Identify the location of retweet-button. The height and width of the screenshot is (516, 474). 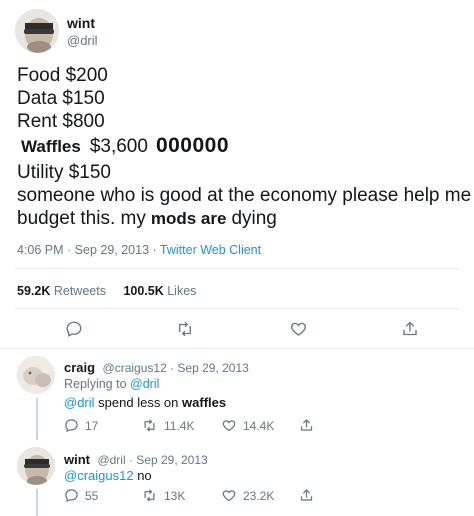
(185, 329).